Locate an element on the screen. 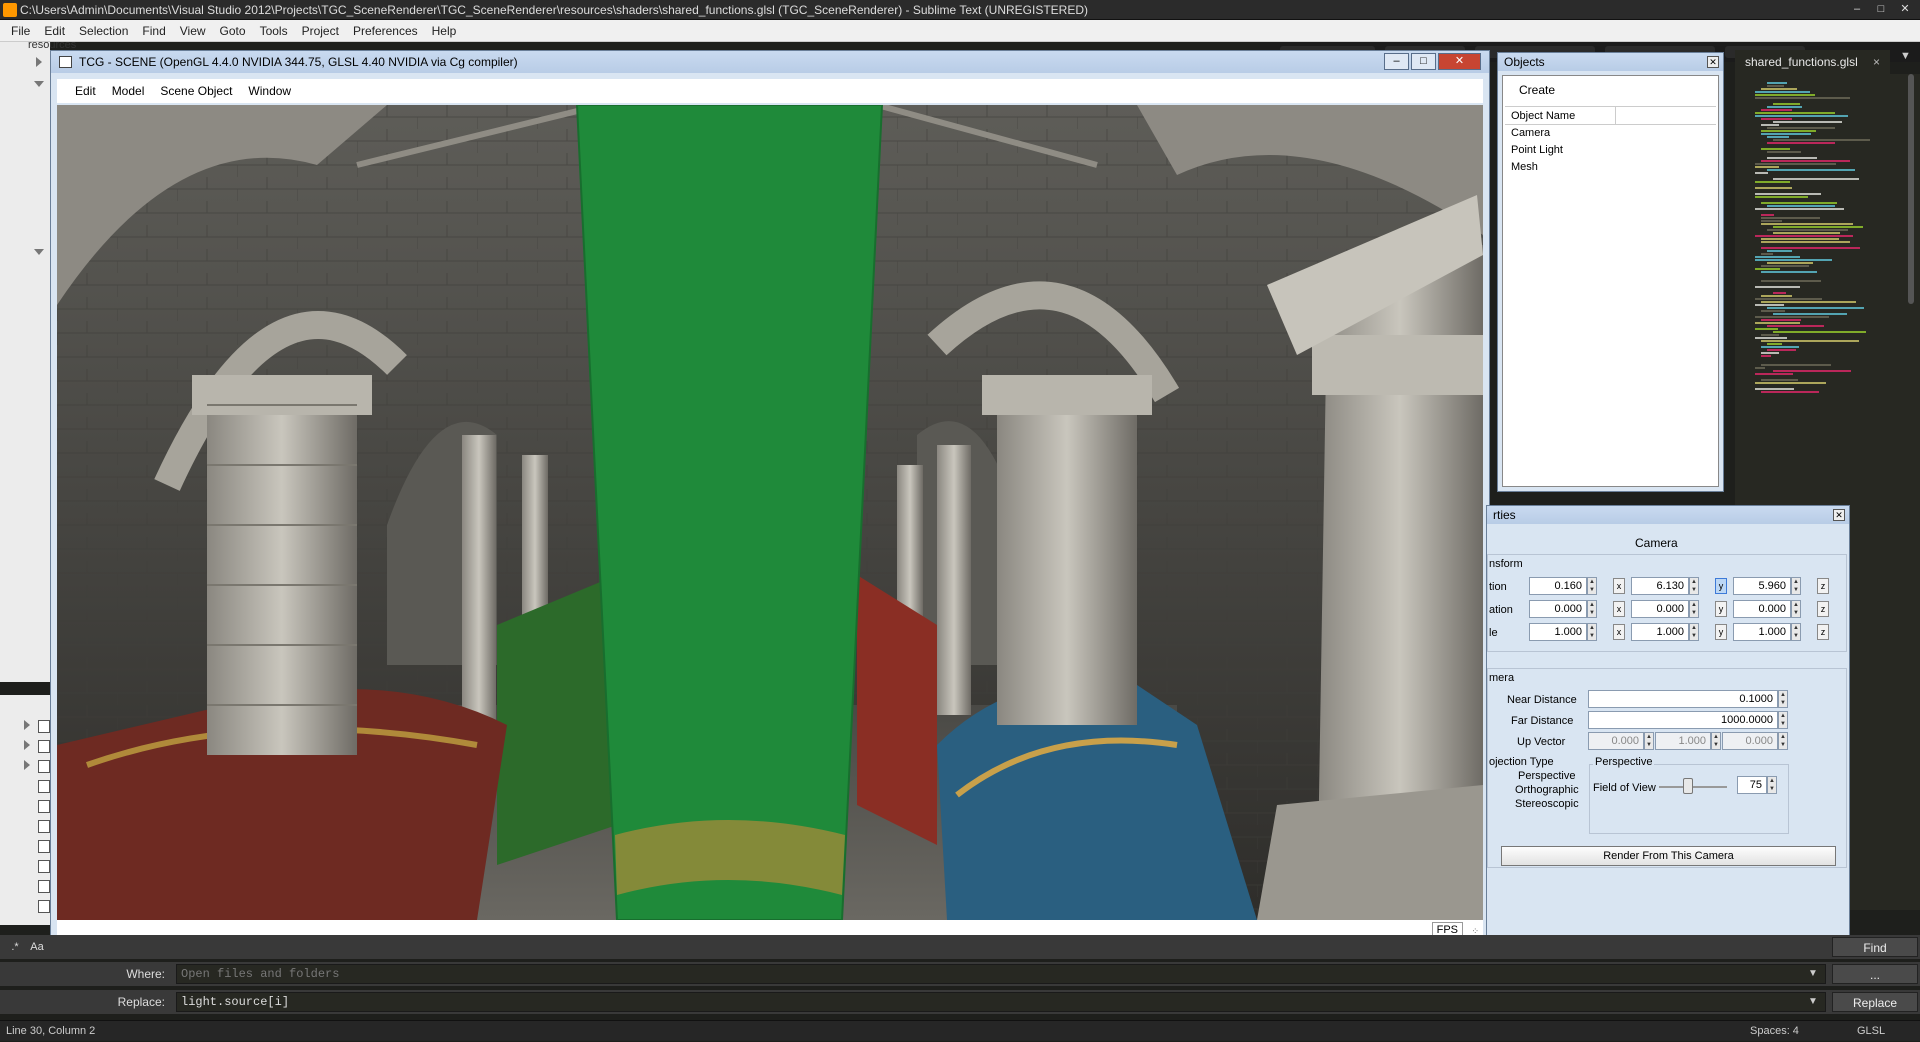 This screenshot has width=1920, height=1042. editor-scrollbar is located at coordinates (1911, 189).